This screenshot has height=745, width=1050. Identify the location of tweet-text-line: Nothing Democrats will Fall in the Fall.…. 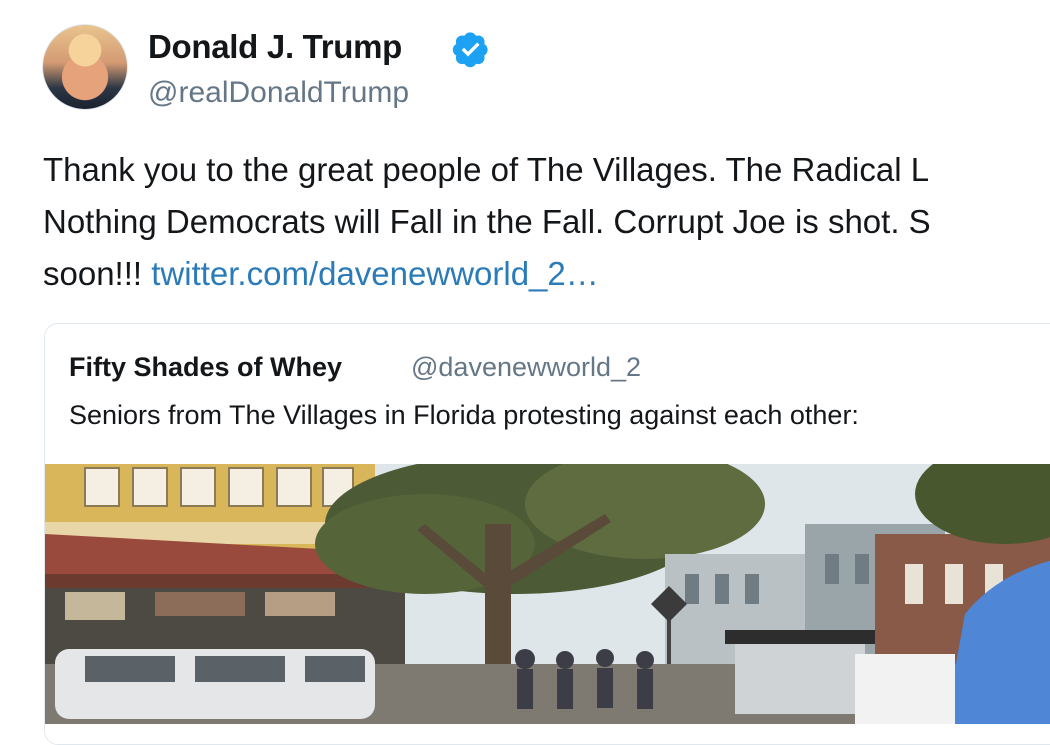
(487, 221).